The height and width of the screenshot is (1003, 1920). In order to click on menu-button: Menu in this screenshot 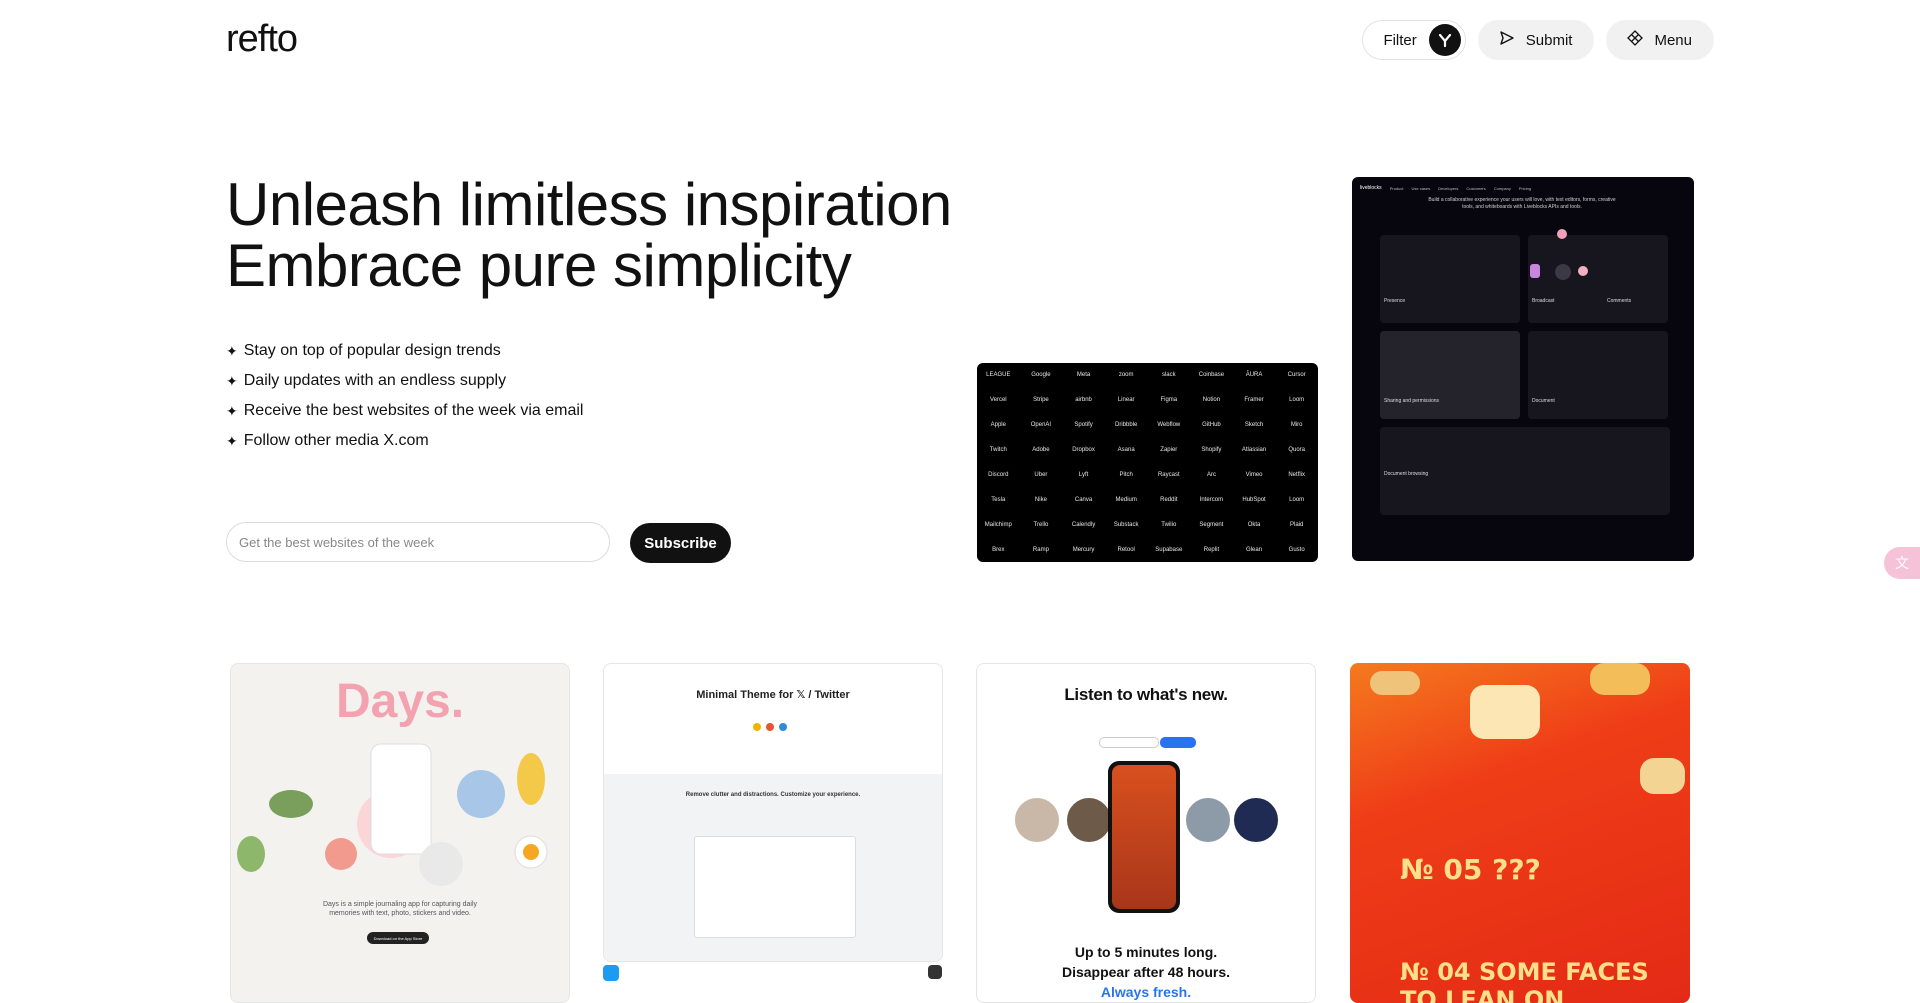, I will do `click(1660, 40)`.